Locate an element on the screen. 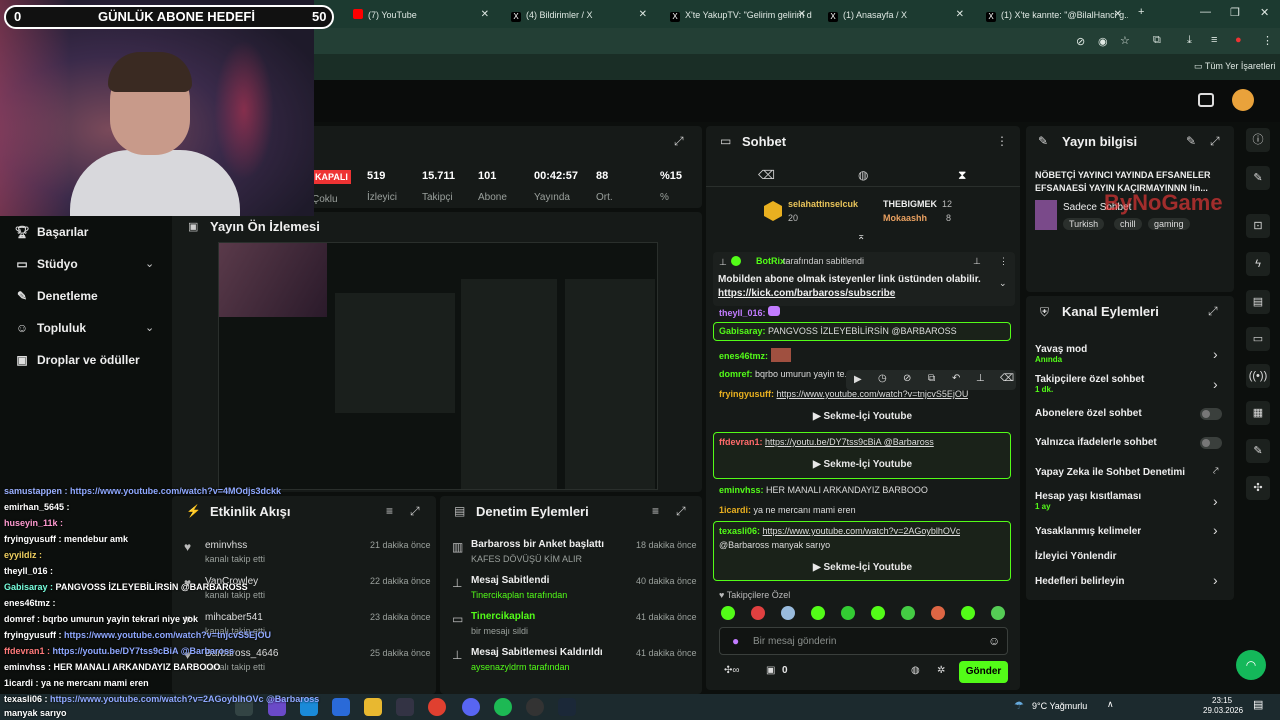 Image resolution: width=1280 pixels, height=720 pixels. hourglass-icon: ⧗ is located at coordinates (962, 175).